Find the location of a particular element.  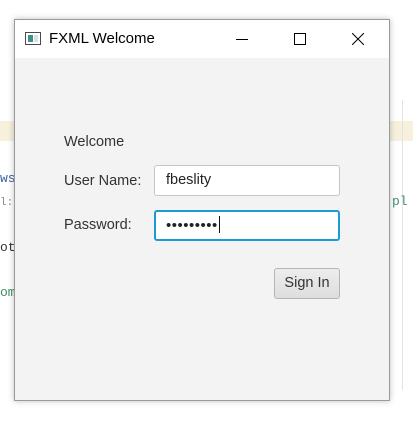

app-window-icon is located at coordinates (33, 38).